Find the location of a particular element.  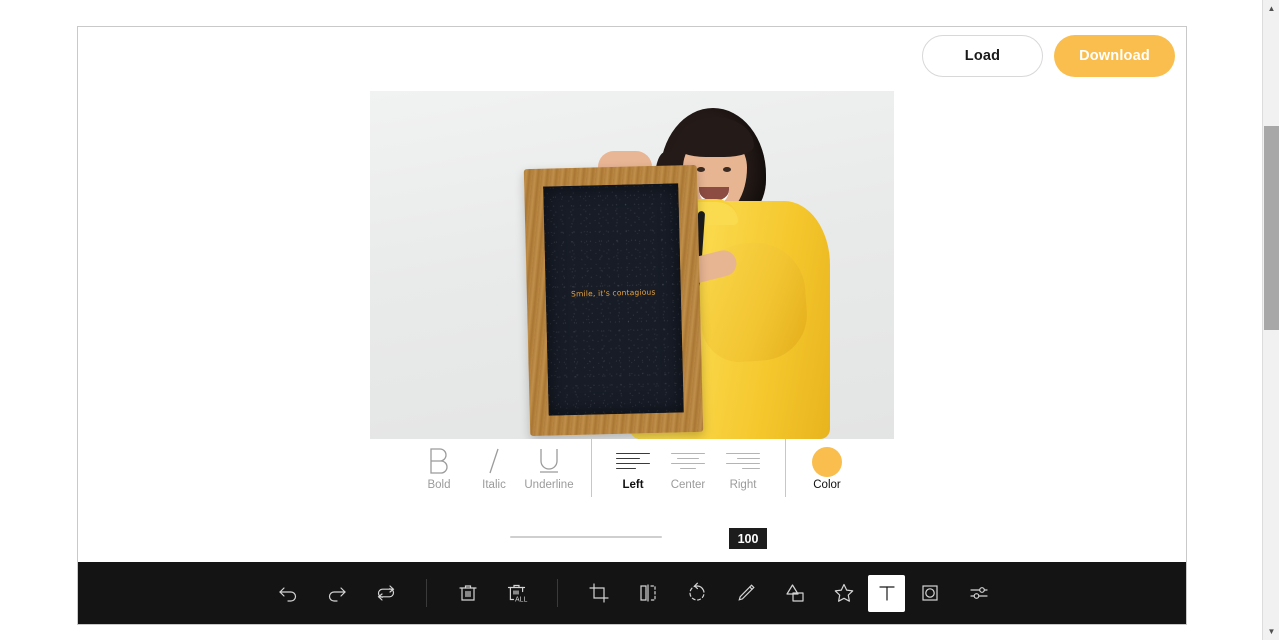

reset-icon is located at coordinates (386, 593).